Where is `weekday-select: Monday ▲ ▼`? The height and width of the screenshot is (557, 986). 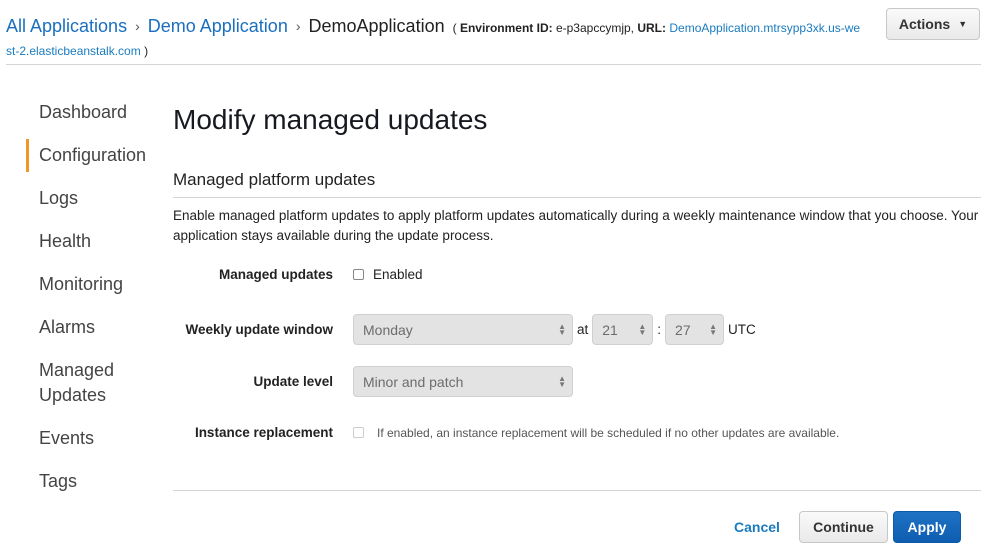
weekday-select: Monday ▲ ▼ is located at coordinates (463, 329).